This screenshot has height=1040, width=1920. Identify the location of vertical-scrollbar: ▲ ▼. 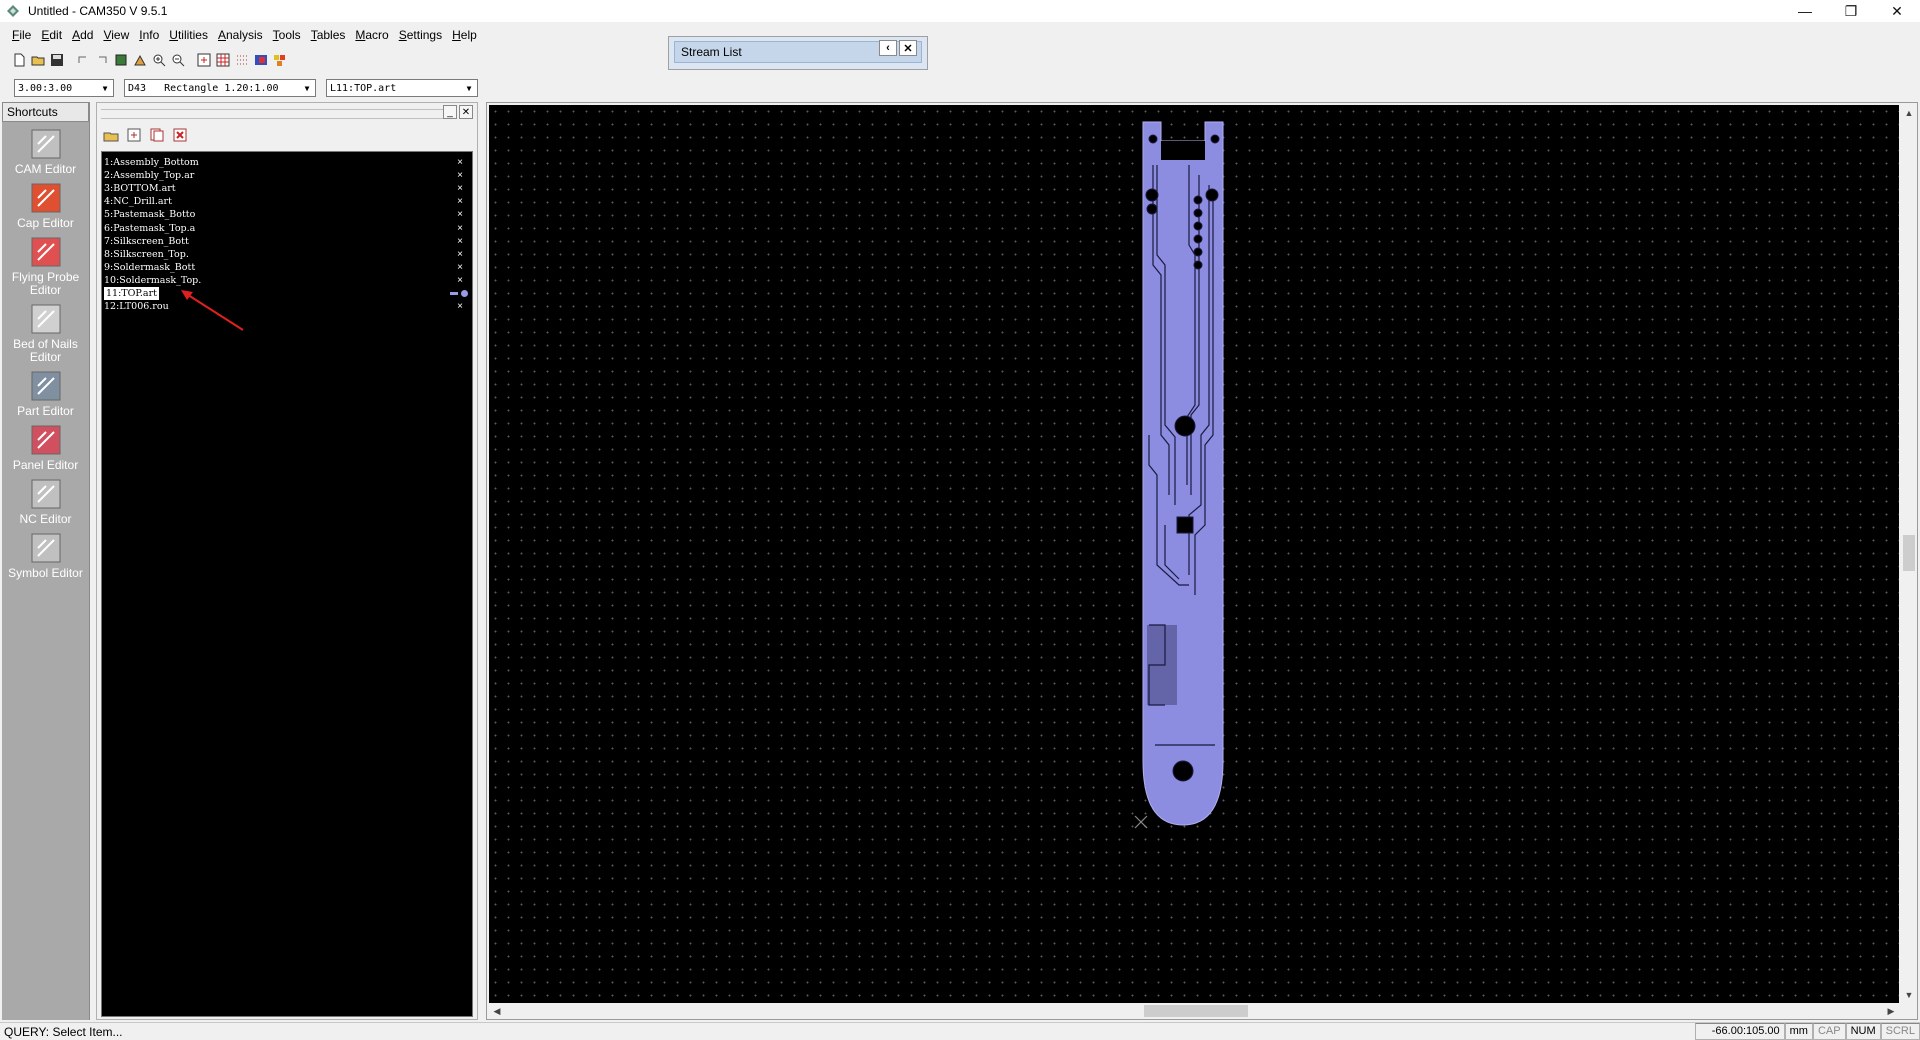
(1909, 554).